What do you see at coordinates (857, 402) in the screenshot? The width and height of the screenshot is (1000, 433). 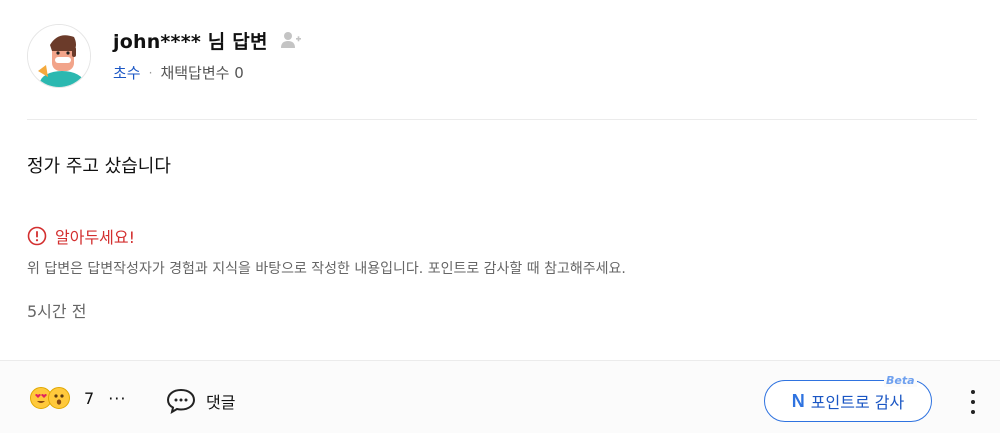 I see `point-thanks-label: 포인트로 감사` at bounding box center [857, 402].